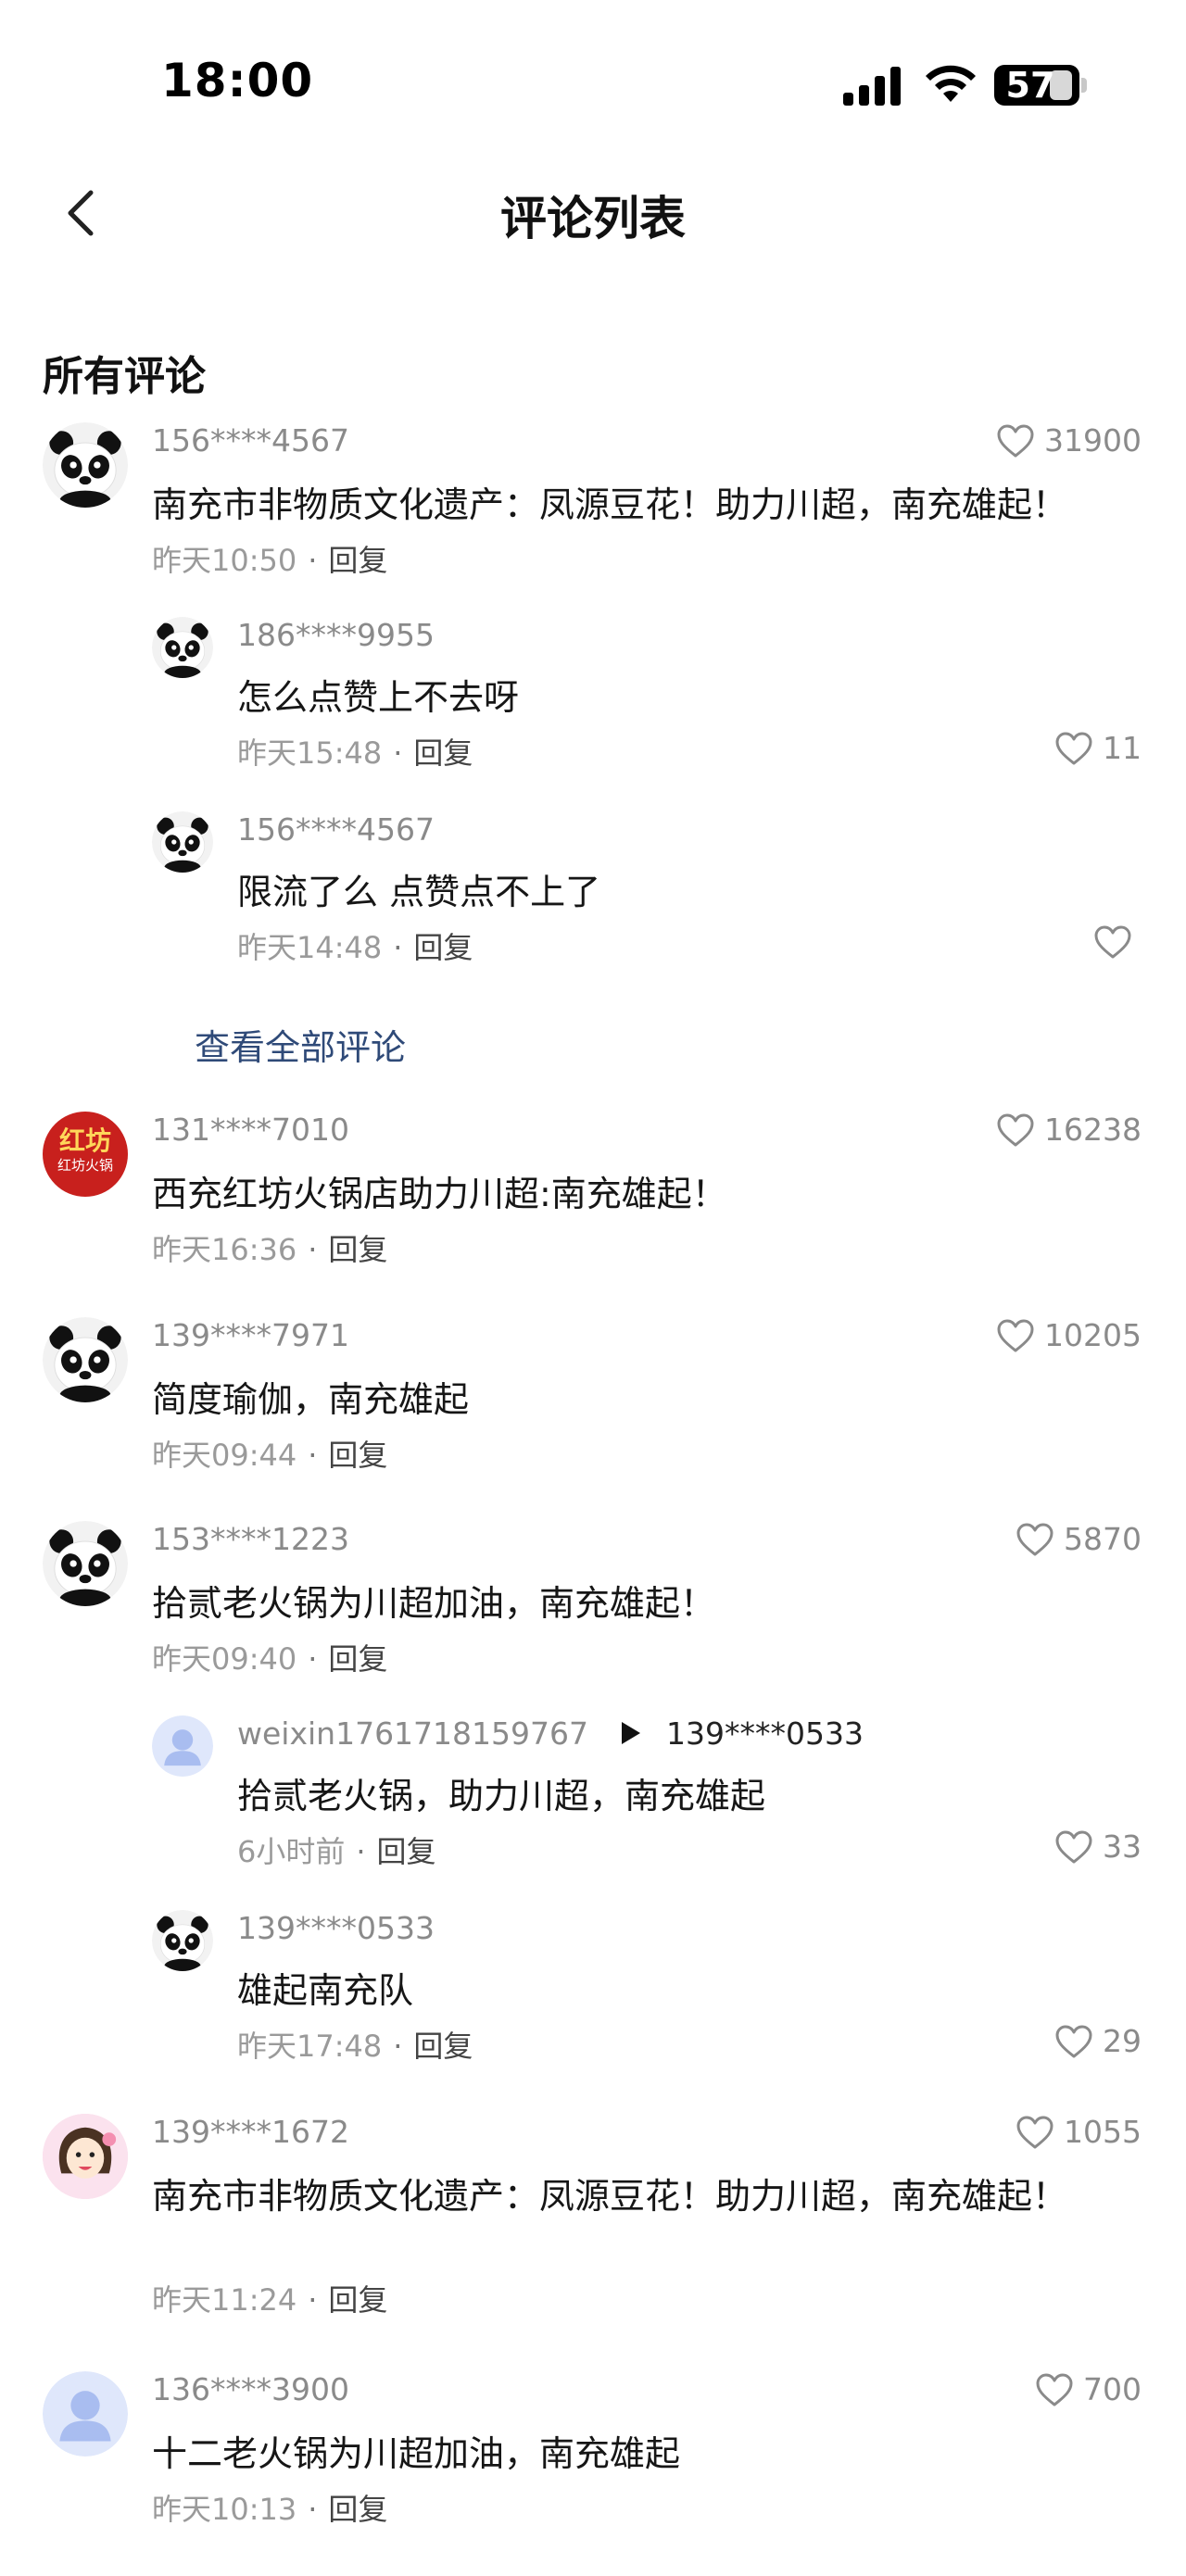 This screenshot has height=2576, width=1186. What do you see at coordinates (325, 1990) in the screenshot?
I see `comment-text: 雄起南充队` at bounding box center [325, 1990].